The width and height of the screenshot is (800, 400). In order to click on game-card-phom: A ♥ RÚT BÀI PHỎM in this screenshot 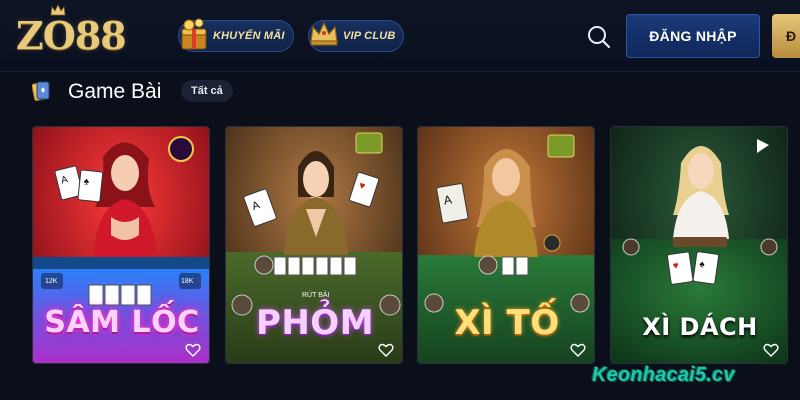, I will do `click(314, 245)`.